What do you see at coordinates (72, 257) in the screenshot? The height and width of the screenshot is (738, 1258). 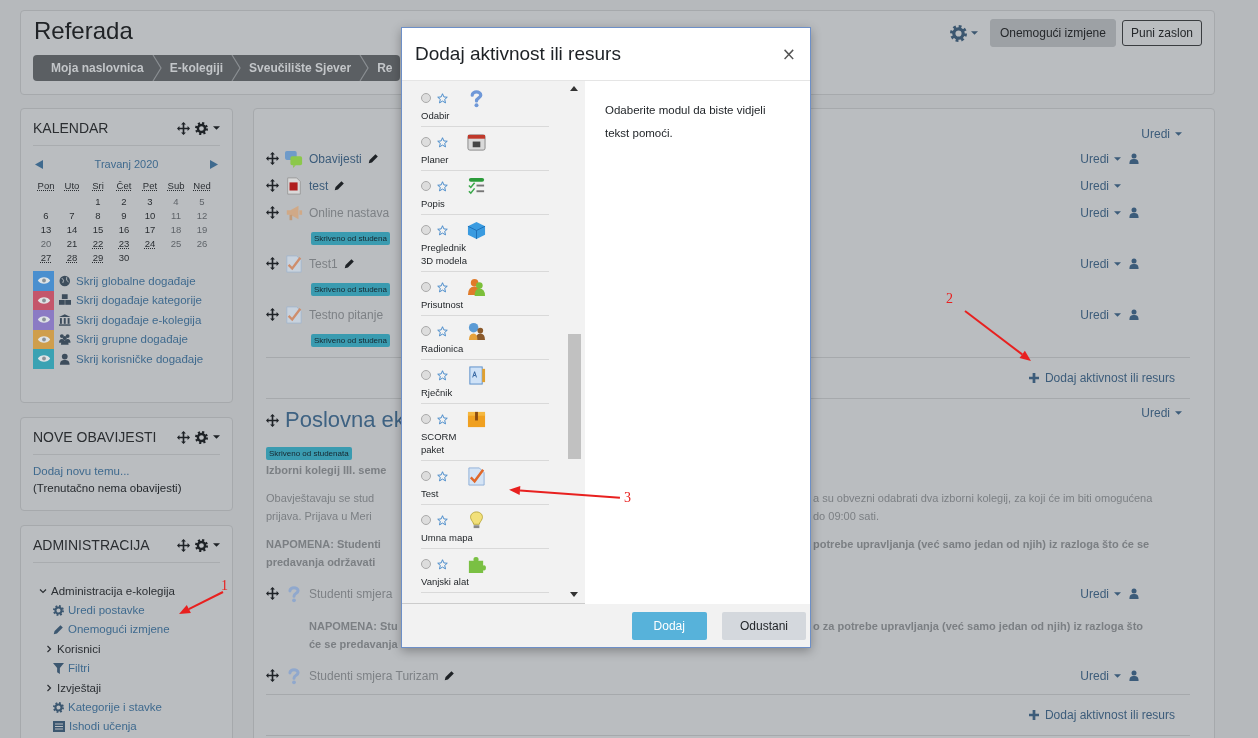 I see `calendar-day: 28` at bounding box center [72, 257].